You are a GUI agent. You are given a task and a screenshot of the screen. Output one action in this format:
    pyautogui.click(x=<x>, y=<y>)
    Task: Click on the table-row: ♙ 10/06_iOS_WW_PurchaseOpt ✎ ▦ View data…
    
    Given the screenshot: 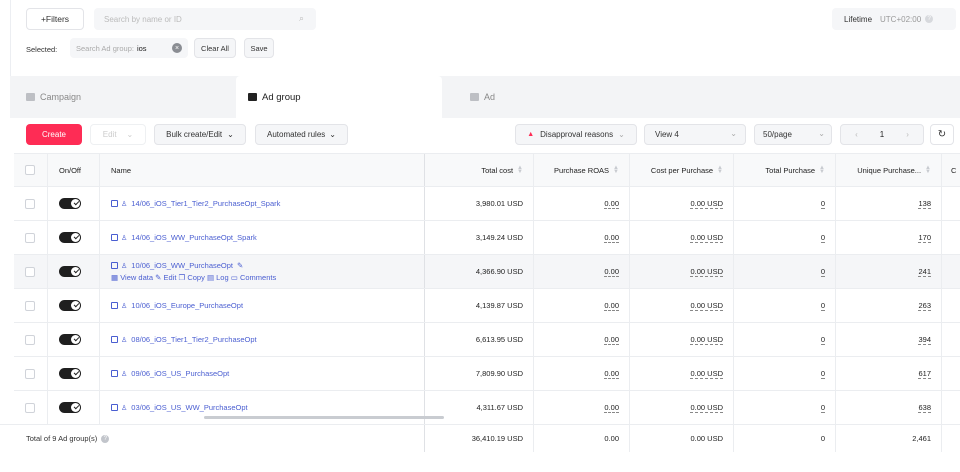 What is the action you would take?
    pyautogui.click(x=487, y=272)
    